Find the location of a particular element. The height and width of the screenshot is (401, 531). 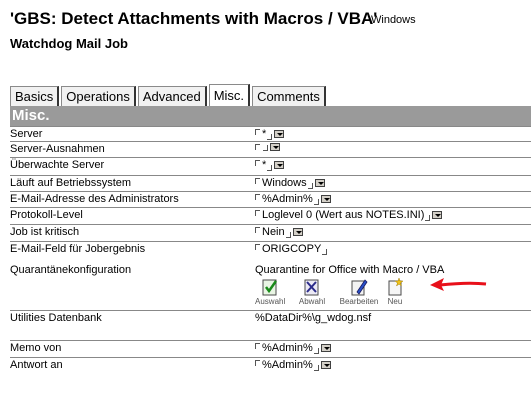

new-button: Neu is located at coordinates (395, 291).